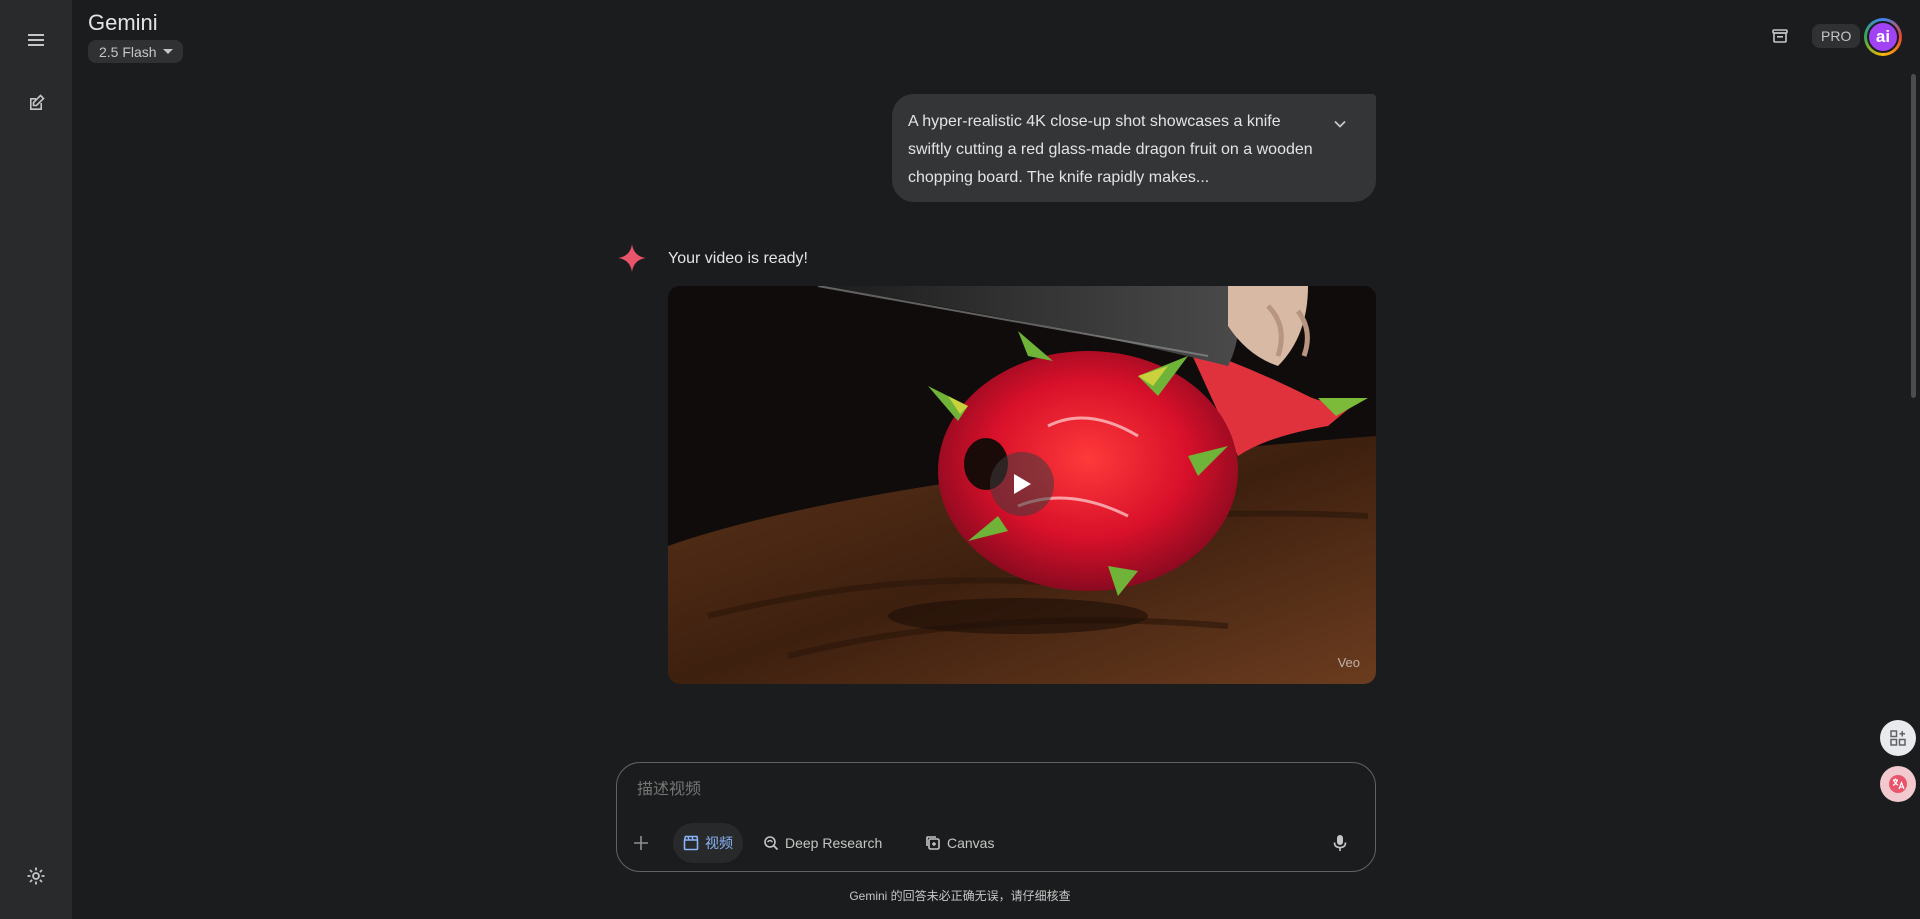 This screenshot has height=919, width=1920. What do you see at coordinates (738, 258) in the screenshot?
I see `assistant-message: Your video is ready!` at bounding box center [738, 258].